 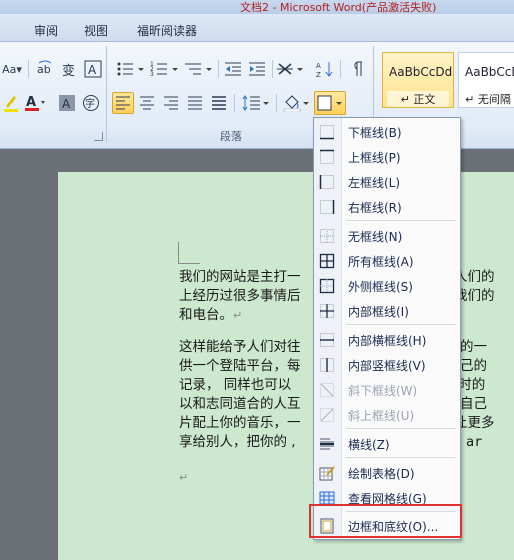 I want to click on style-no-spacing: AaBbCcDc ↵ 无间隔, so click(x=486, y=80).